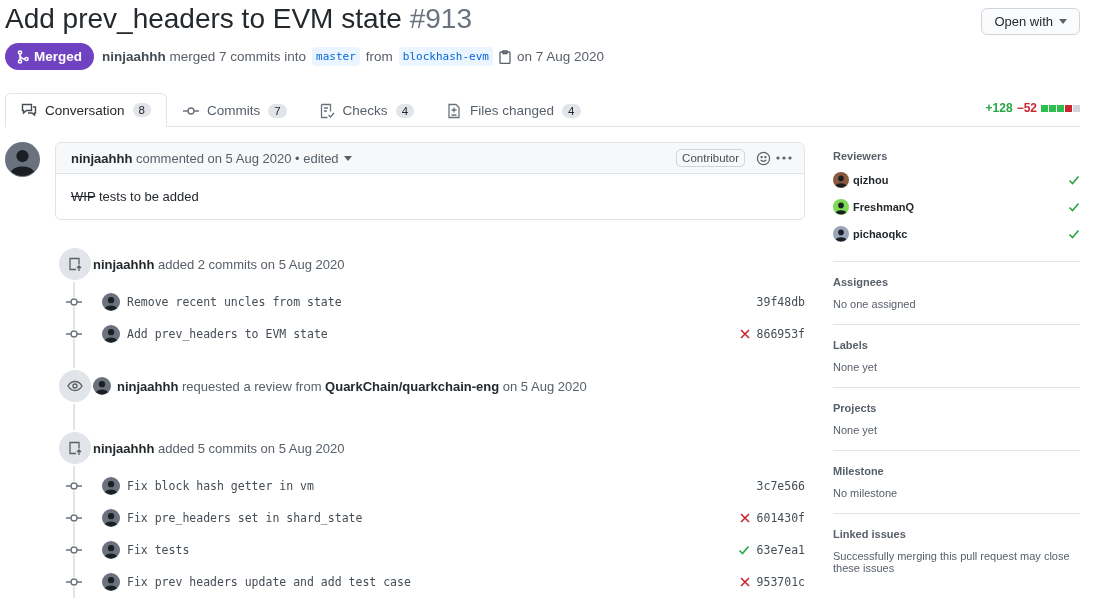  Describe the element at coordinates (429, 486) in the screenshot. I see `commit-message: Fix block hash getter in vm` at that location.